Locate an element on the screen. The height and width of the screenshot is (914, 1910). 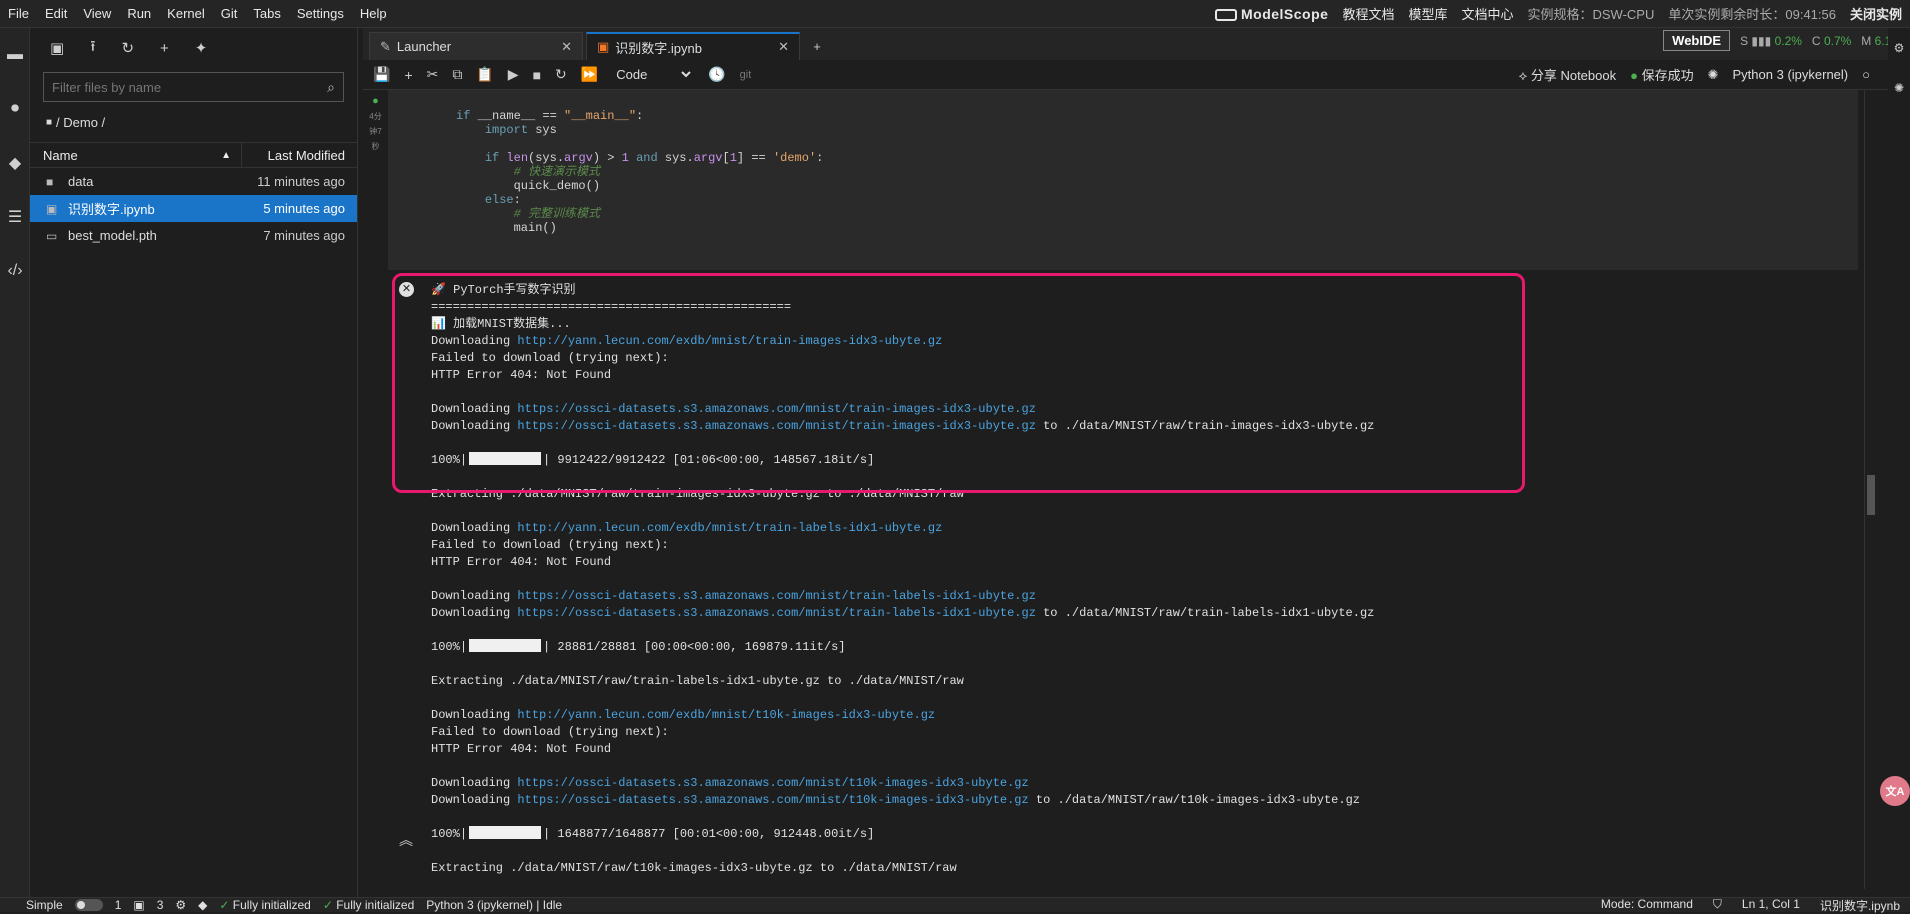
collapse-output-icon: ︽ is located at coordinates (406, 840).